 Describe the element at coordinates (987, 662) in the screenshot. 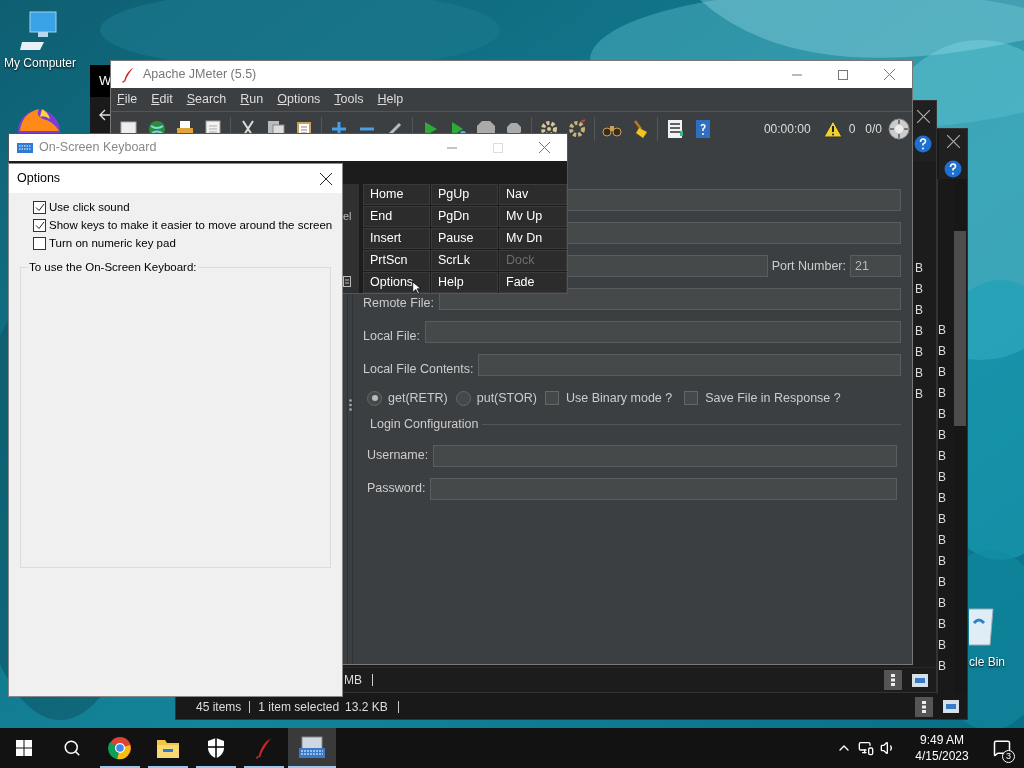

I see `desktop-icon-label: cle Bin` at that location.